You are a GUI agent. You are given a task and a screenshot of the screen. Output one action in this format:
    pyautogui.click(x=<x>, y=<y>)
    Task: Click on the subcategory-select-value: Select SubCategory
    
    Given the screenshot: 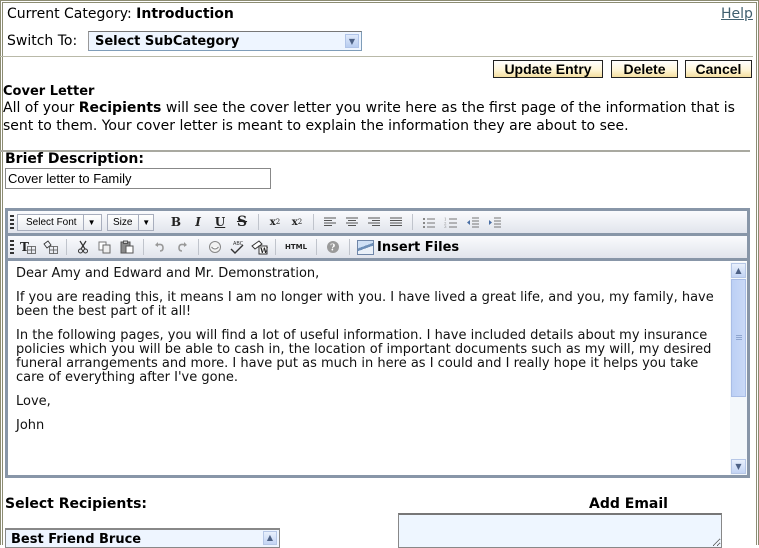 What is the action you would take?
    pyautogui.click(x=167, y=41)
    